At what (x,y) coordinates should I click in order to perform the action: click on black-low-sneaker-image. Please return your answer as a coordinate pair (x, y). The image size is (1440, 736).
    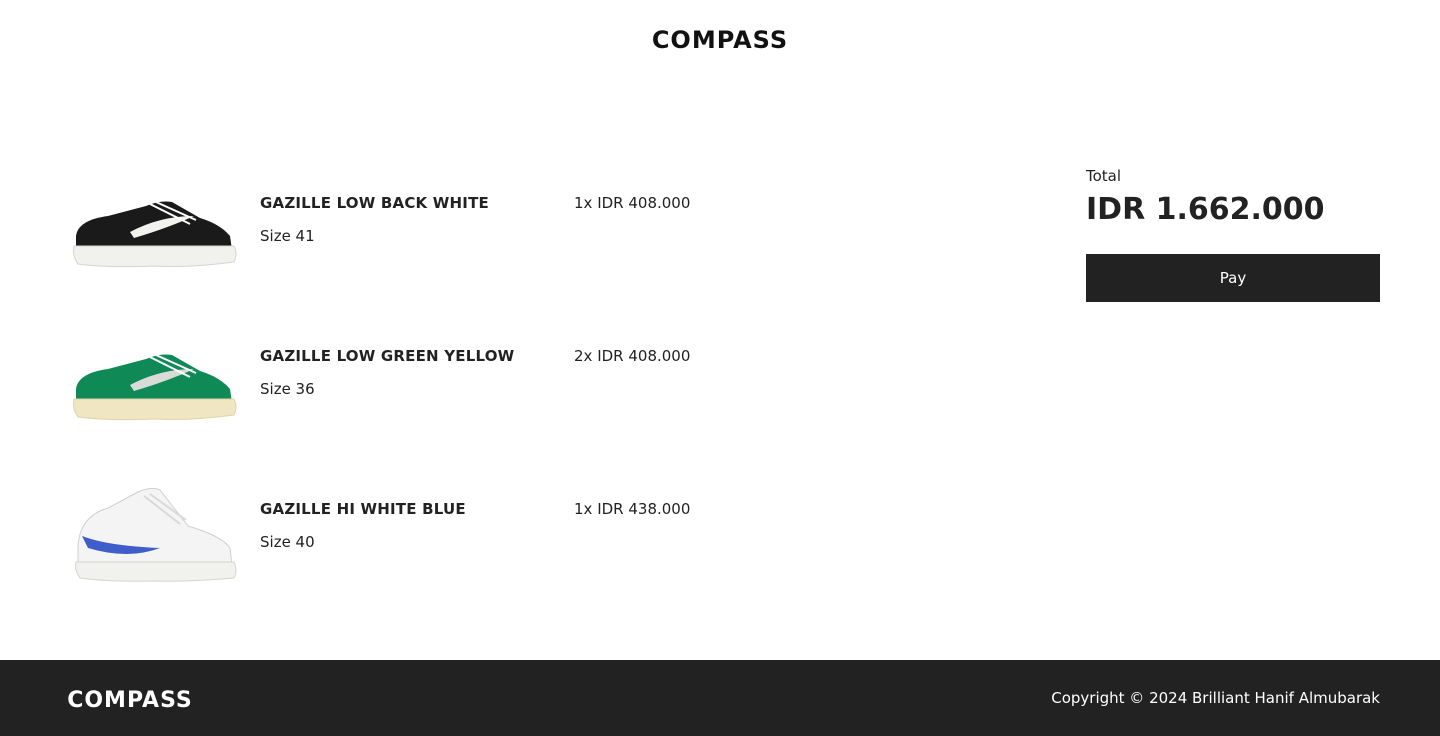
    Looking at the image, I should click on (155, 234).